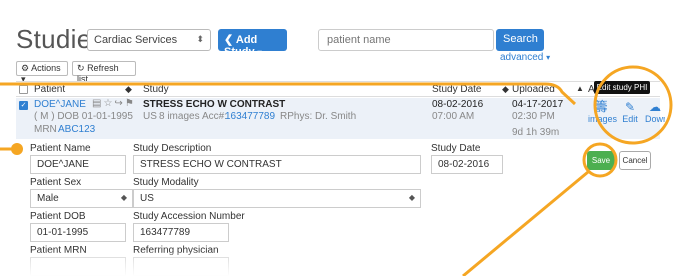 Image resolution: width=673 pixels, height=276 pixels. What do you see at coordinates (536, 132) in the screenshot?
I see `uploaded-age: 9d 1h 39m` at bounding box center [536, 132].